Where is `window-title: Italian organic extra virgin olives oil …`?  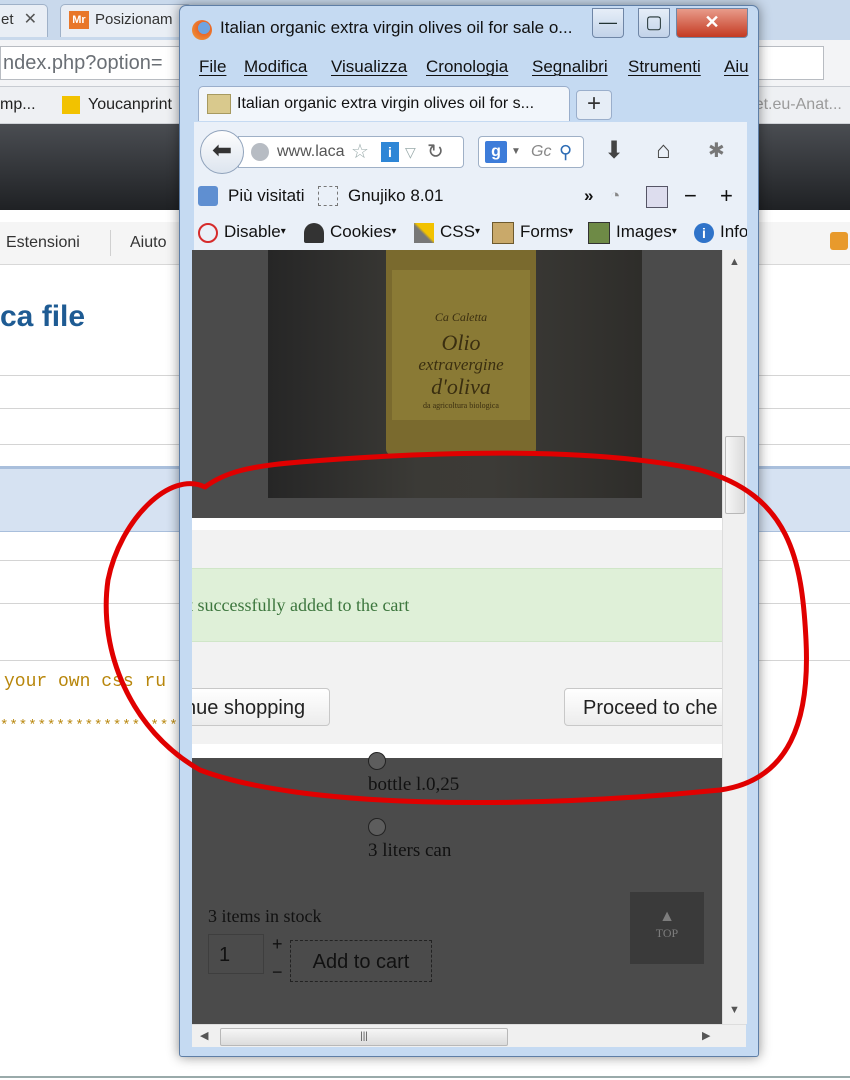
window-title: Italian organic extra virgin olives oil … is located at coordinates (396, 27).